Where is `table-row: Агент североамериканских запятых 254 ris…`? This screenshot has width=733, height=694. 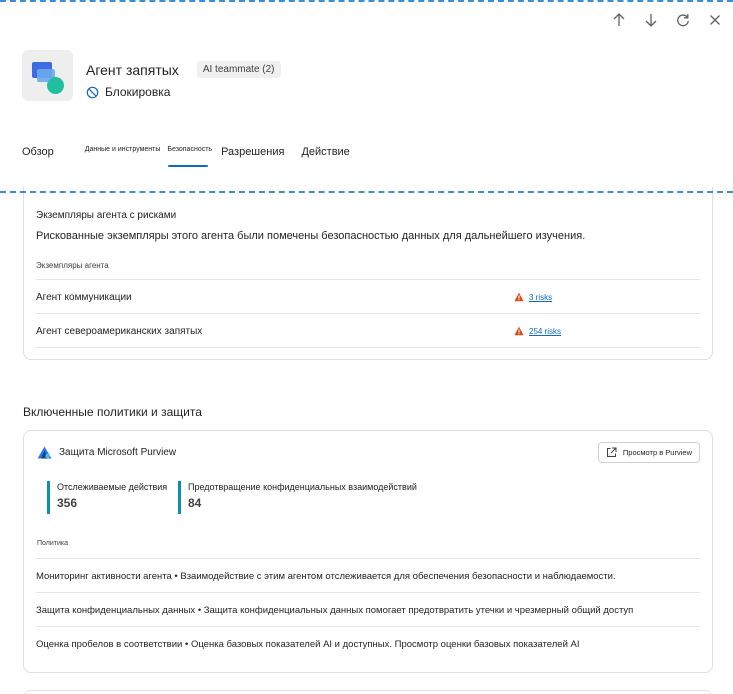
table-row: Агент североамериканских запятых 254 ris… is located at coordinates (368, 330).